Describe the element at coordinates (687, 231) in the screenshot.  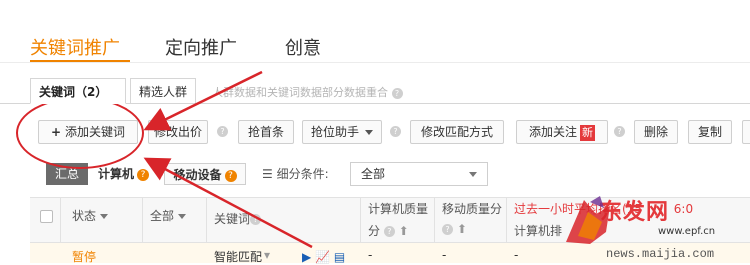
I see `watermark-site: www.epf.cn` at that location.